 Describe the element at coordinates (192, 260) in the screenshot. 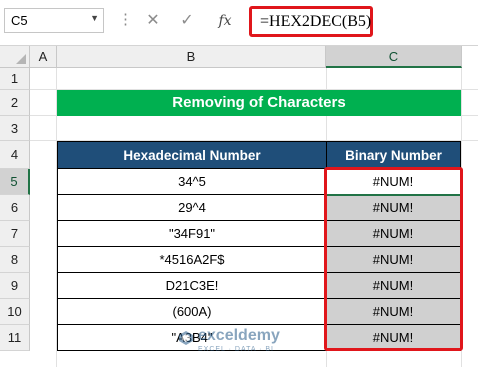

I see `hex-cell: *4516A2F$` at that location.